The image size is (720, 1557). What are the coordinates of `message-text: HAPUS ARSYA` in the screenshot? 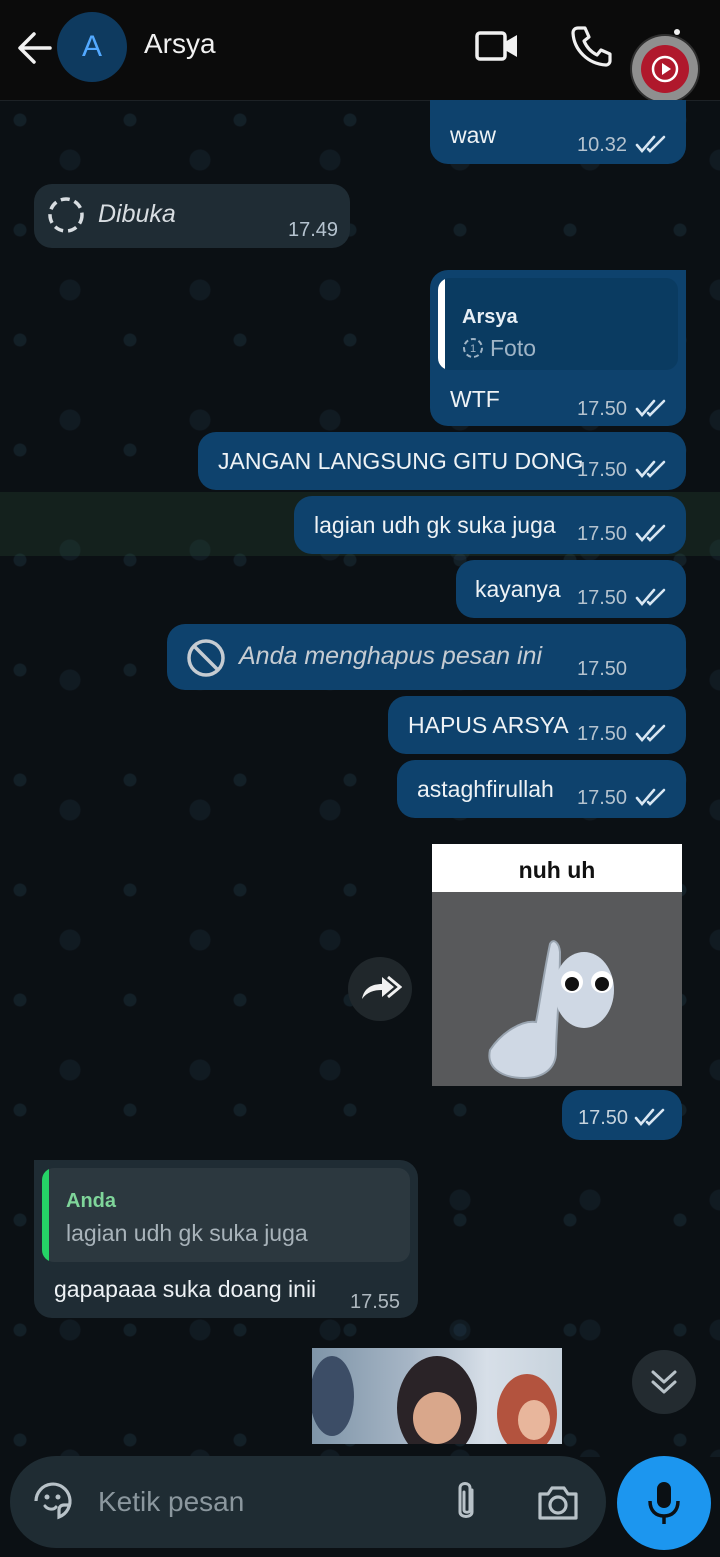 It's located at (488, 725).